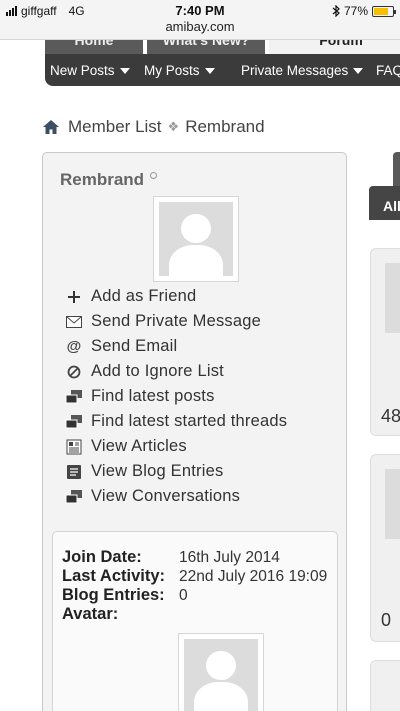 Image resolution: width=400 pixels, height=711 pixels. I want to click on avatar-row: Avatar:, so click(197, 614).